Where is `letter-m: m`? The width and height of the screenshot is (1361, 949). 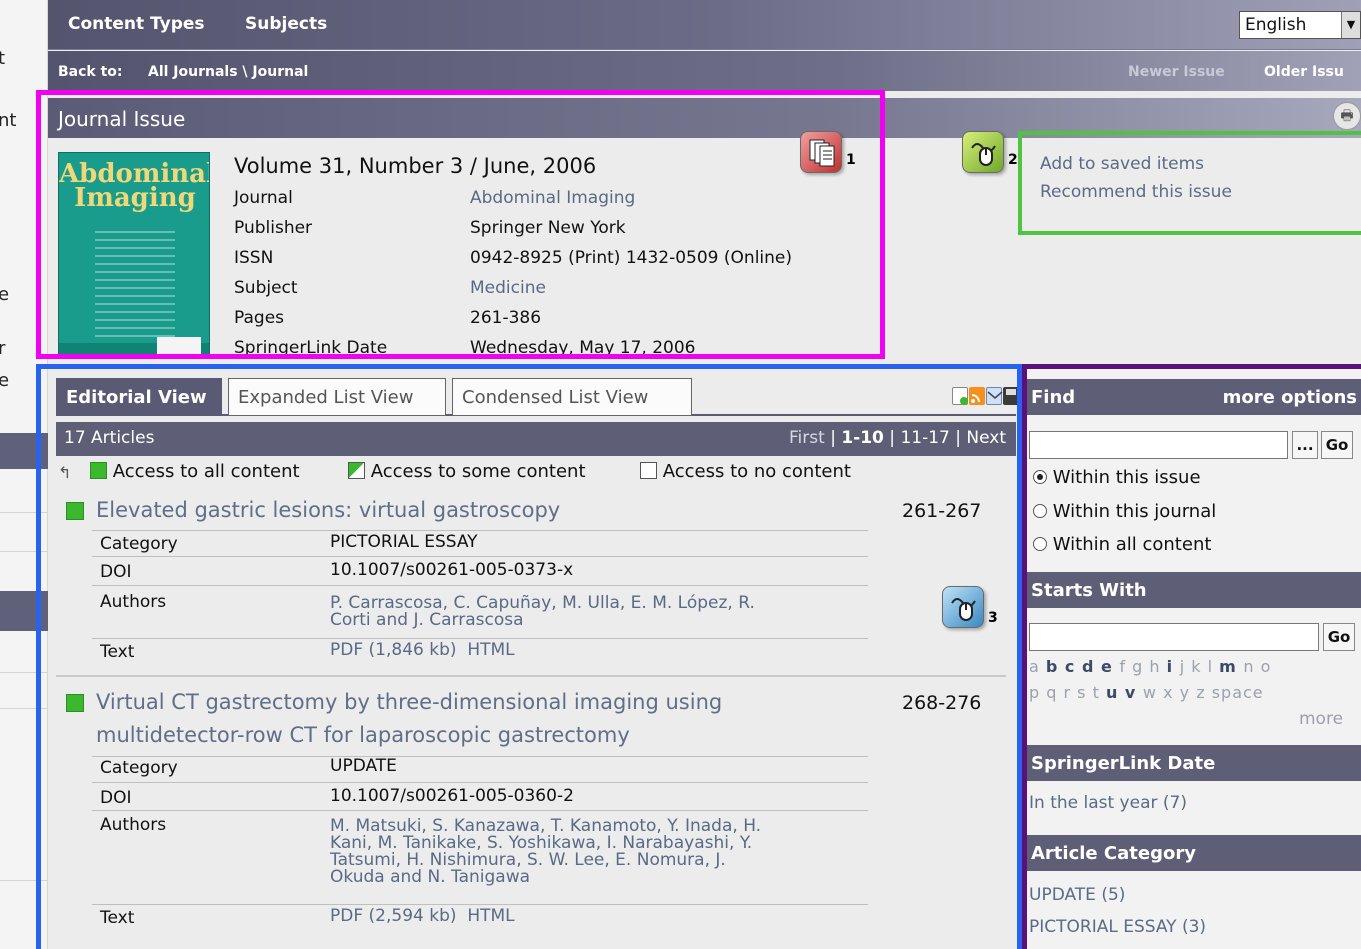 letter-m: m is located at coordinates (1231, 666).